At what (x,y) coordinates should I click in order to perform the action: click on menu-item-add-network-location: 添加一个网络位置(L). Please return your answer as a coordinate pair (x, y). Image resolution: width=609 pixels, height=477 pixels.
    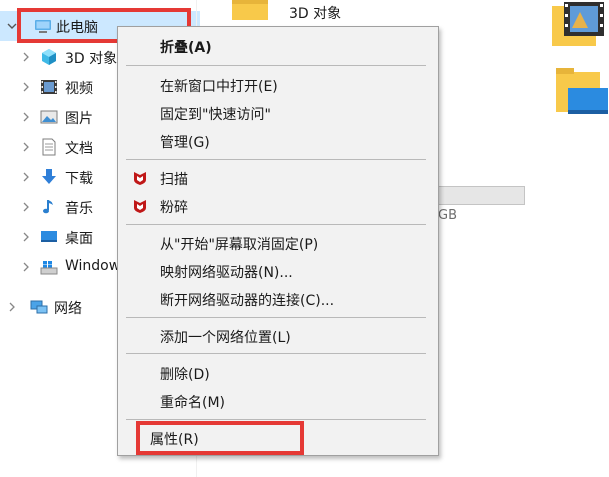
    Looking at the image, I should click on (278, 336).